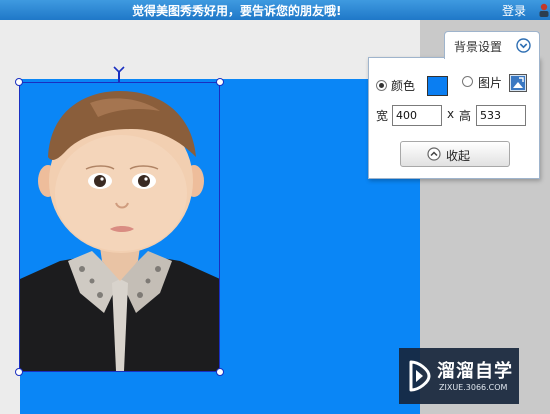  Describe the element at coordinates (490, 83) in the screenshot. I see `image-option-label: 图片` at that location.